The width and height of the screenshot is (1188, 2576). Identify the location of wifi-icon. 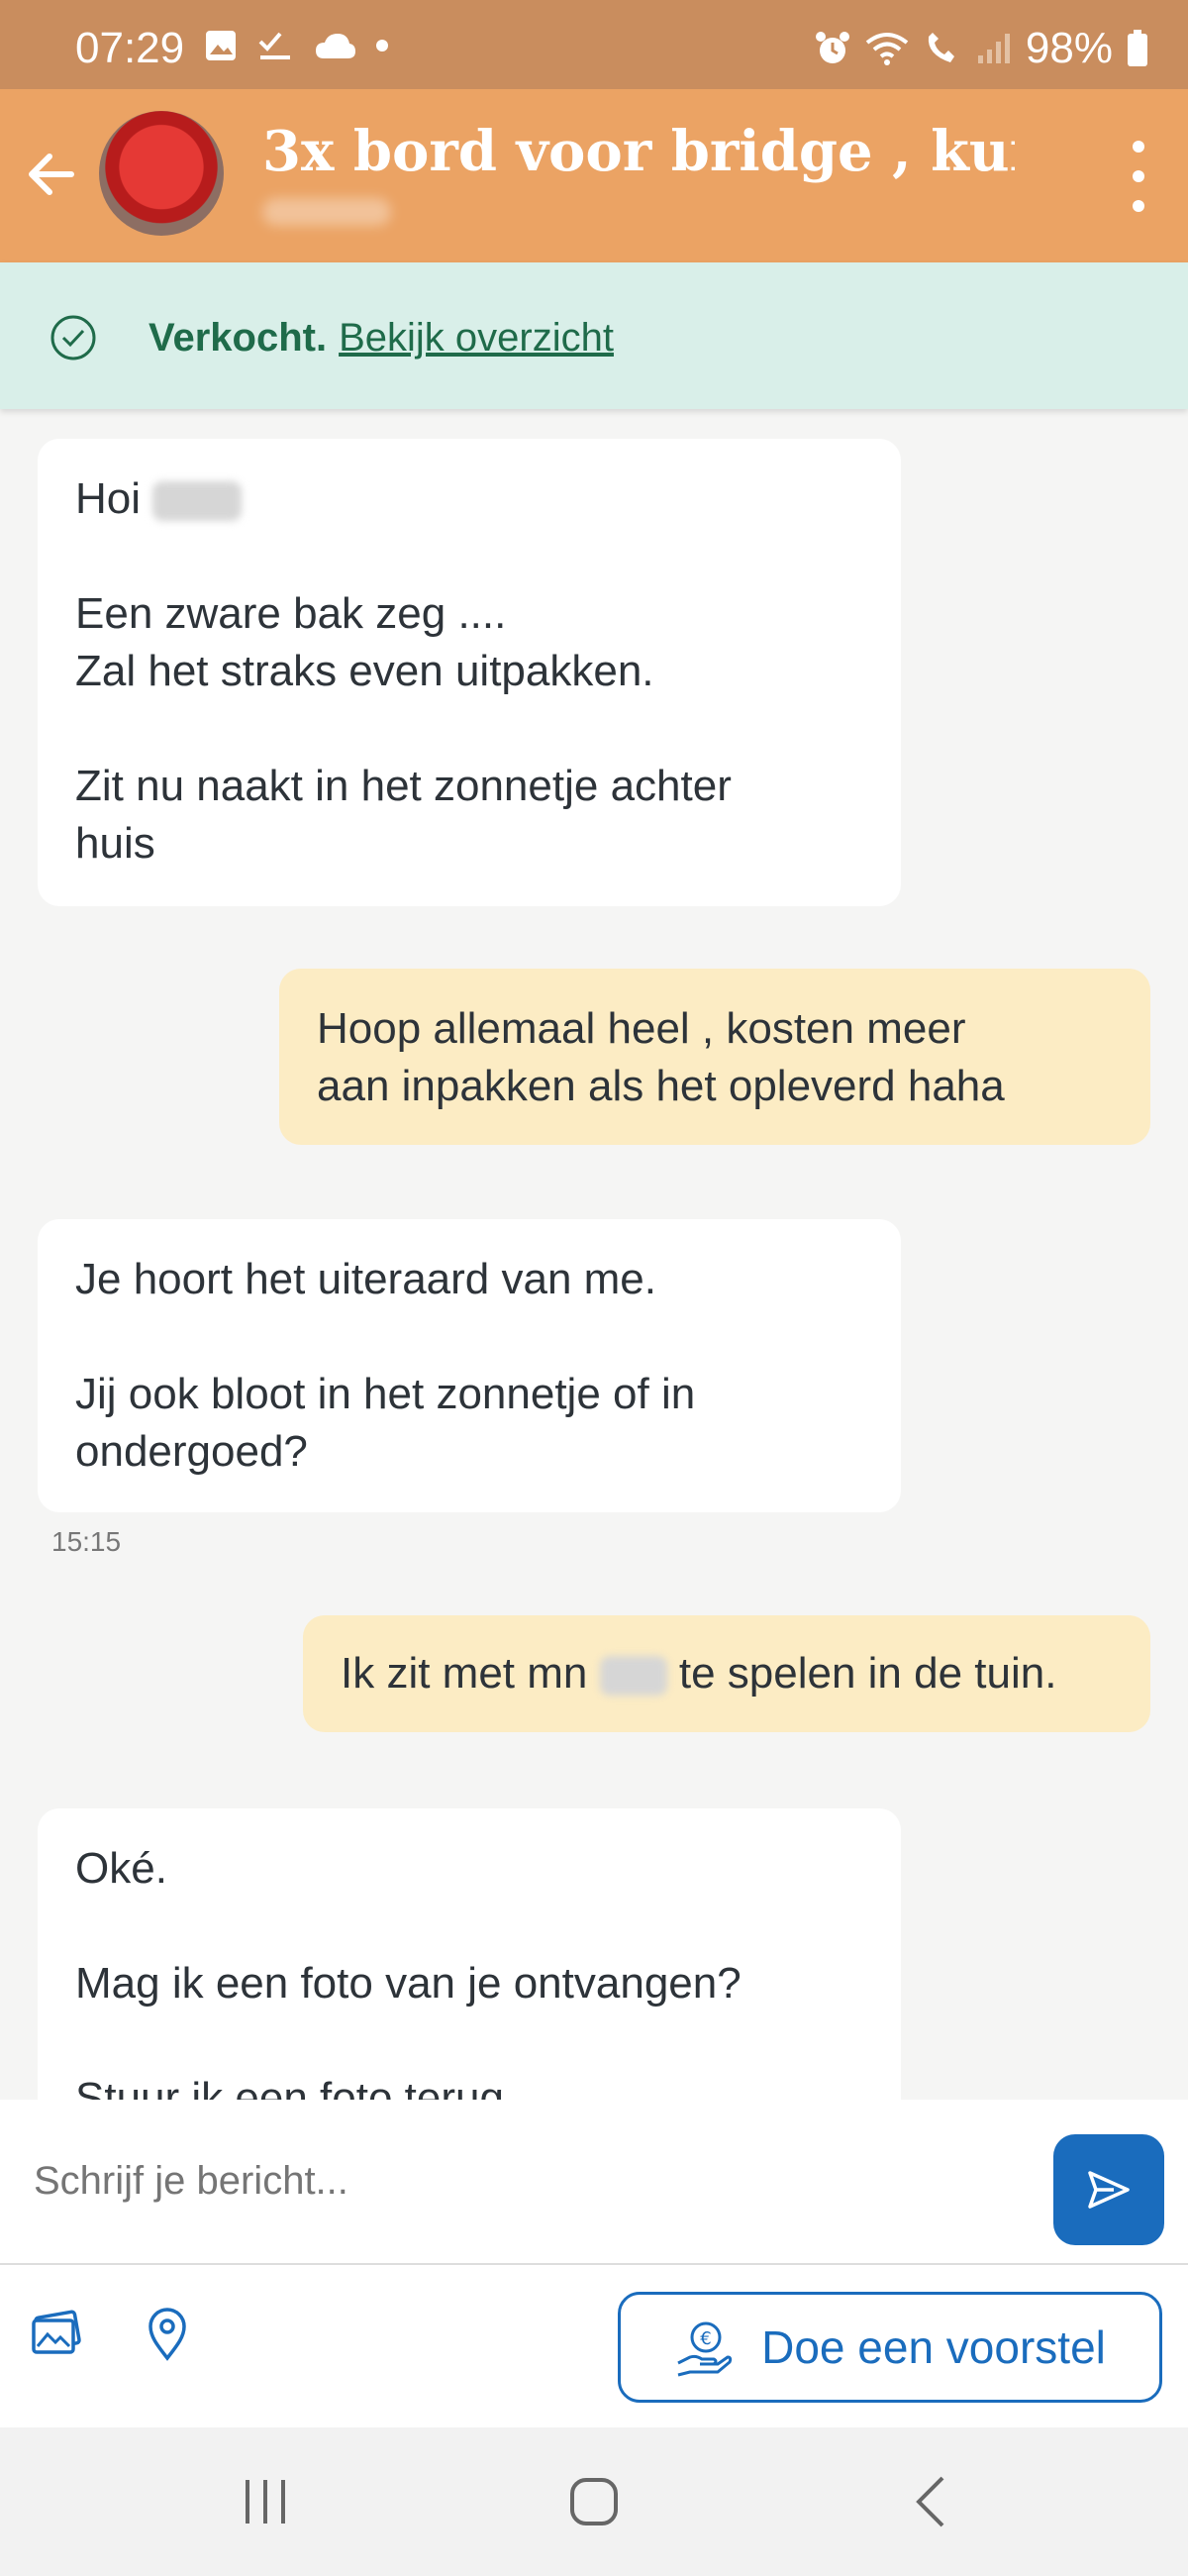
(887, 49).